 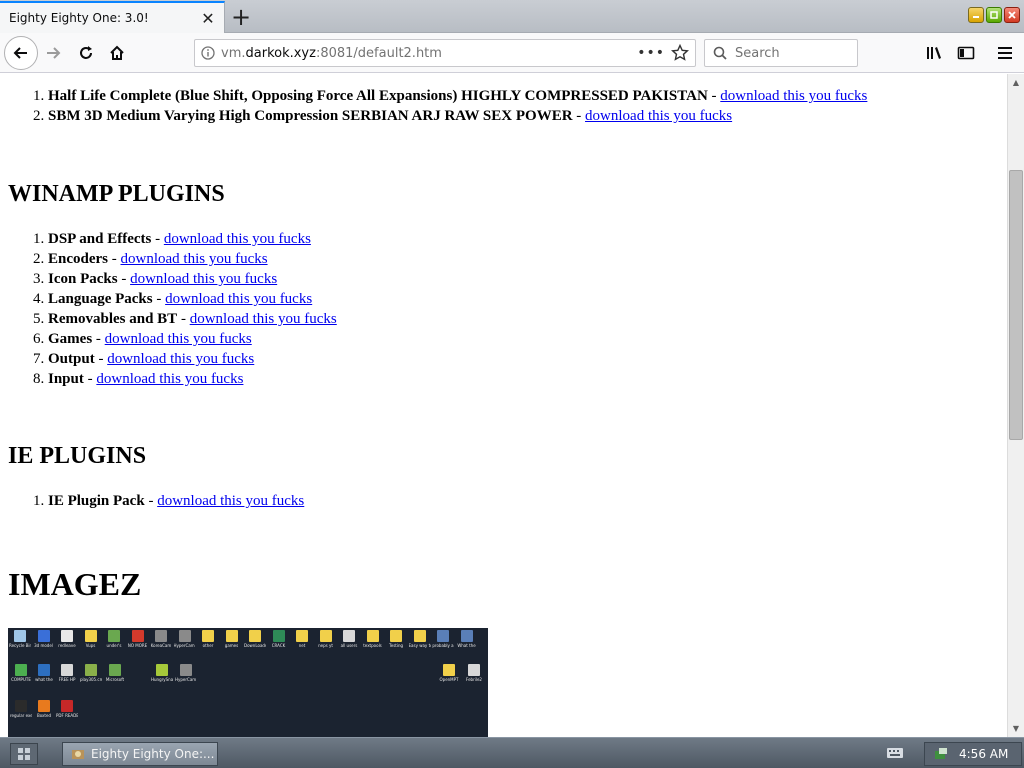 What do you see at coordinates (96, 501) in the screenshot?
I see `item-title: IE Plugin Pack` at bounding box center [96, 501].